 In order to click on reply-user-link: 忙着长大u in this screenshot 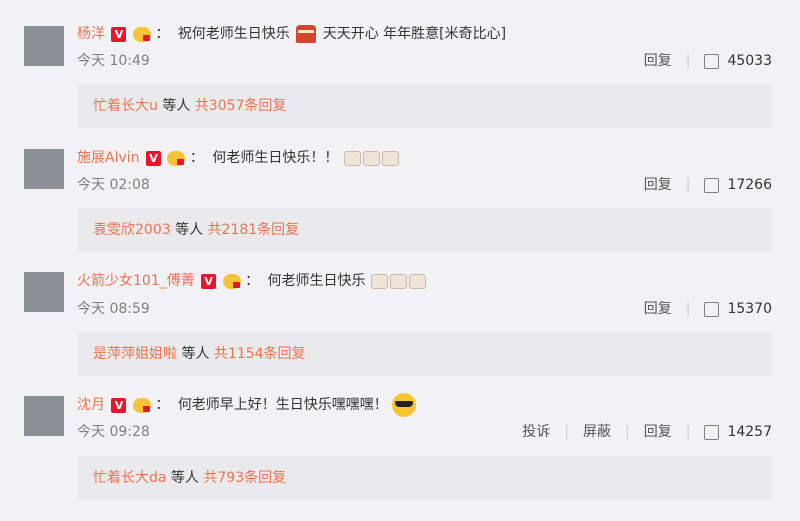, I will do `click(125, 106)`.